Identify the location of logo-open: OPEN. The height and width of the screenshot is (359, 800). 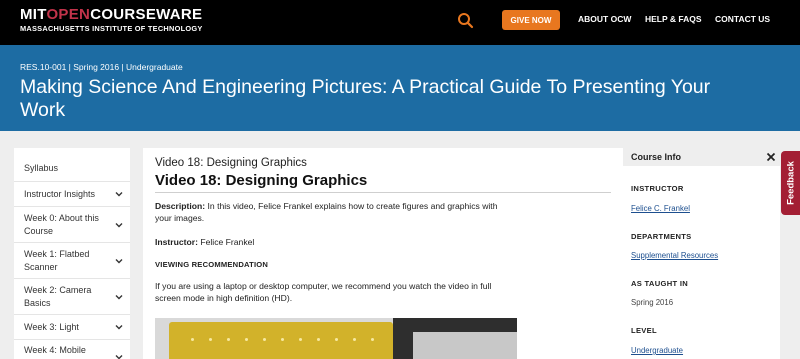
(68, 14).